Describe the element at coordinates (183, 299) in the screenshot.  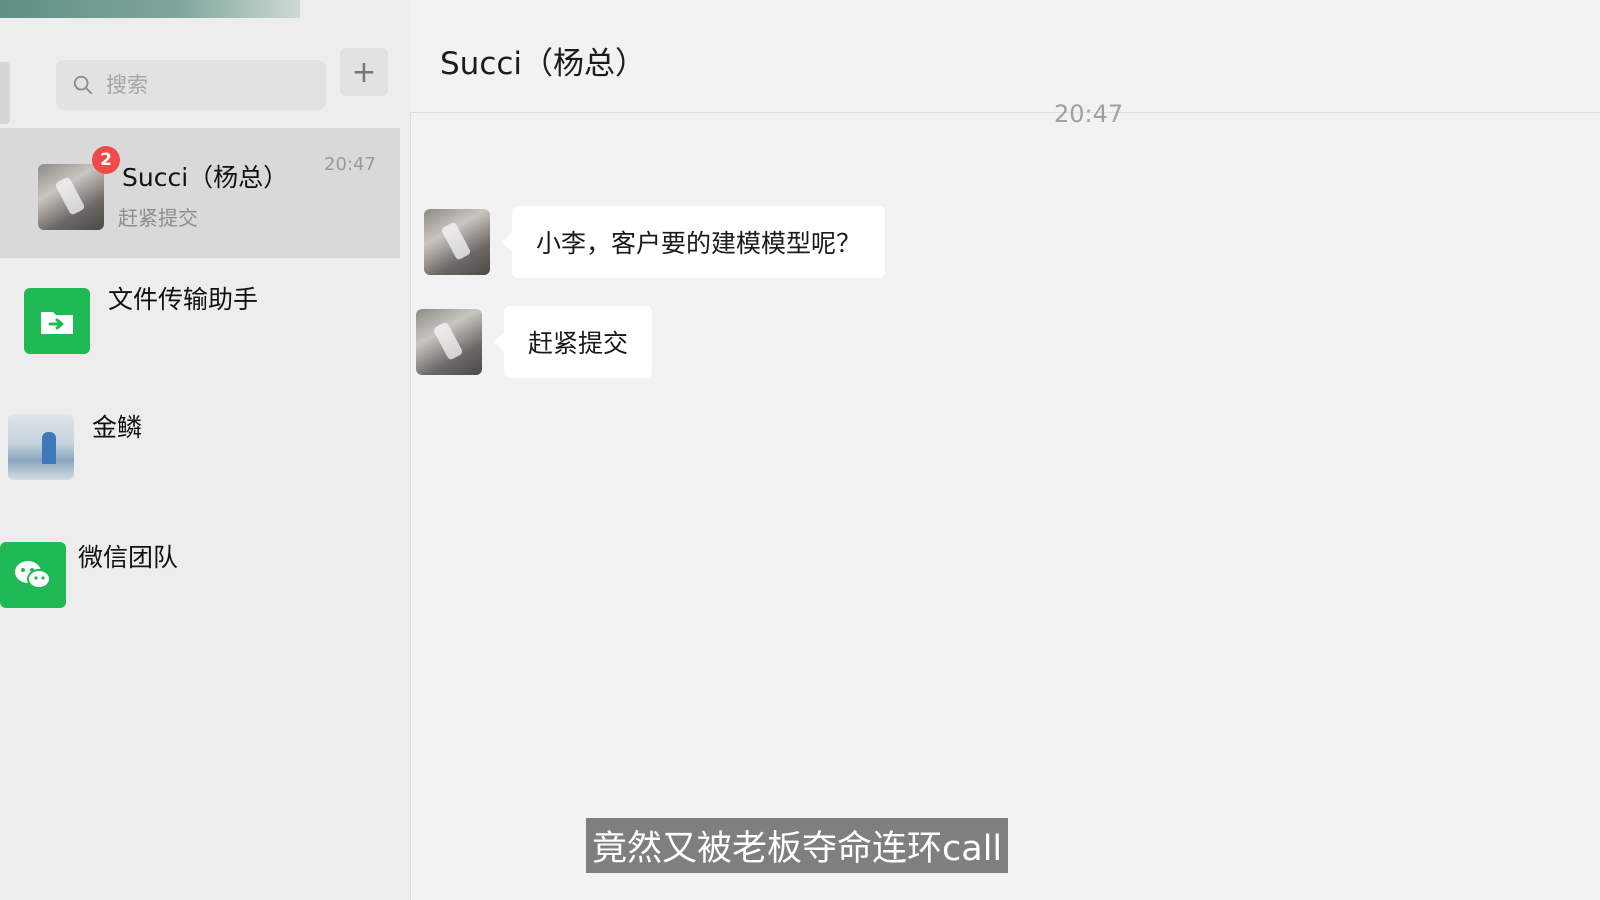
I see `chat-name: 文件传输助手` at that location.